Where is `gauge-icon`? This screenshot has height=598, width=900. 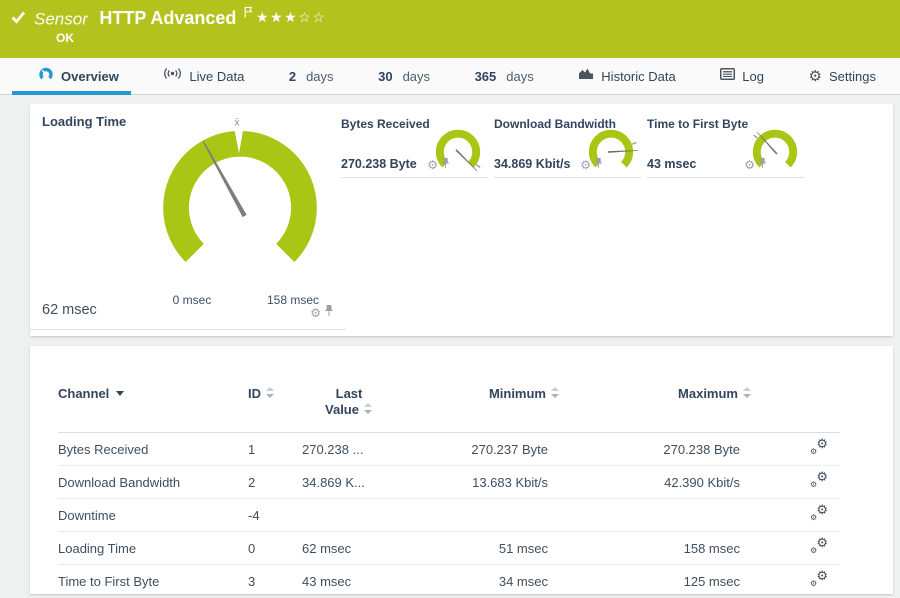 gauge-icon is located at coordinates (46, 76).